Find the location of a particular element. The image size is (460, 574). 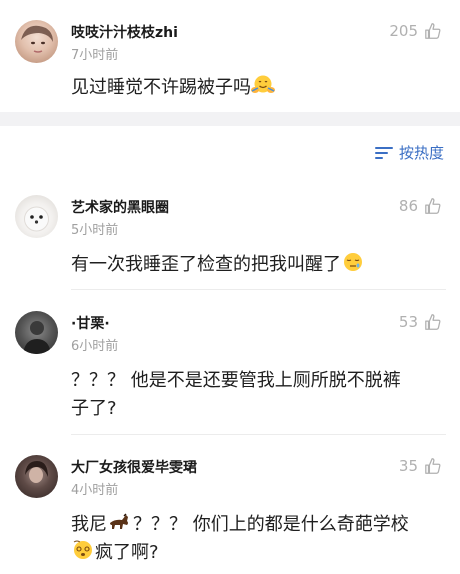

hugging-face-icon is located at coordinates (263, 84).